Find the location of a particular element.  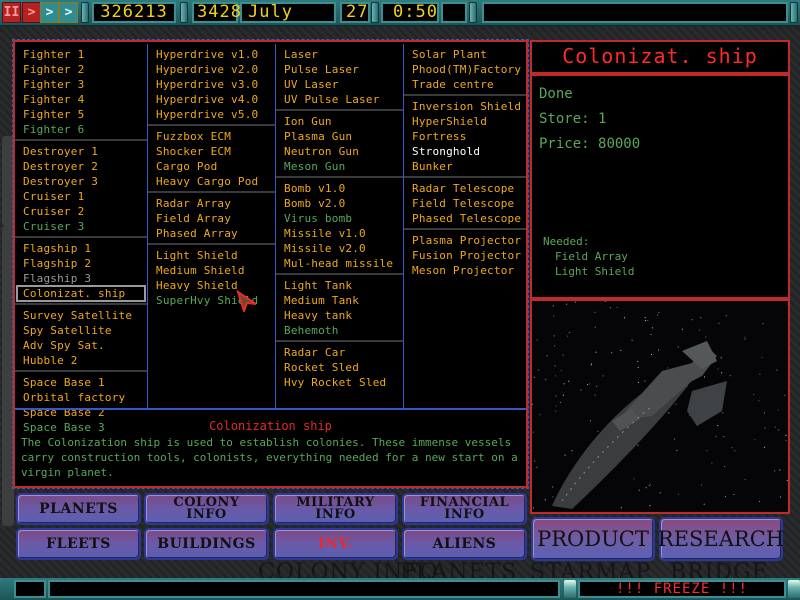

inventory-item: Plasma Projector is located at coordinates (465, 240).